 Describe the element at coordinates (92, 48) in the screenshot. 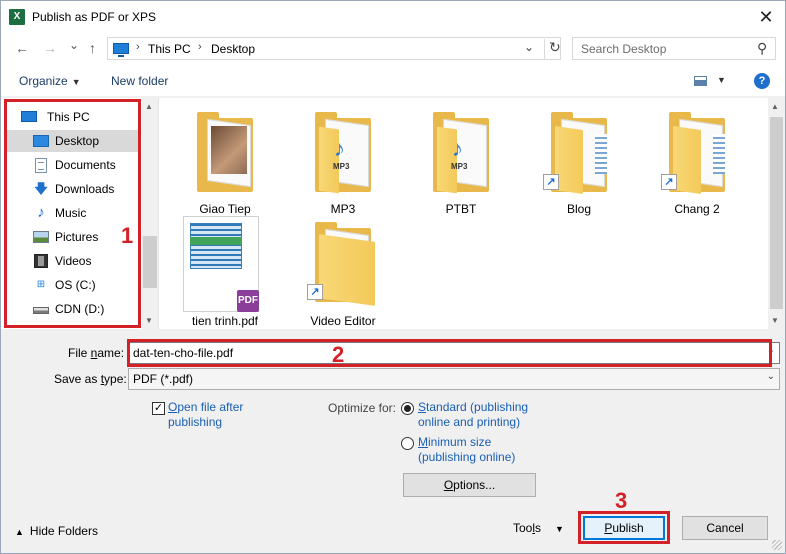

I see `up-arrow-icon: ↑` at that location.